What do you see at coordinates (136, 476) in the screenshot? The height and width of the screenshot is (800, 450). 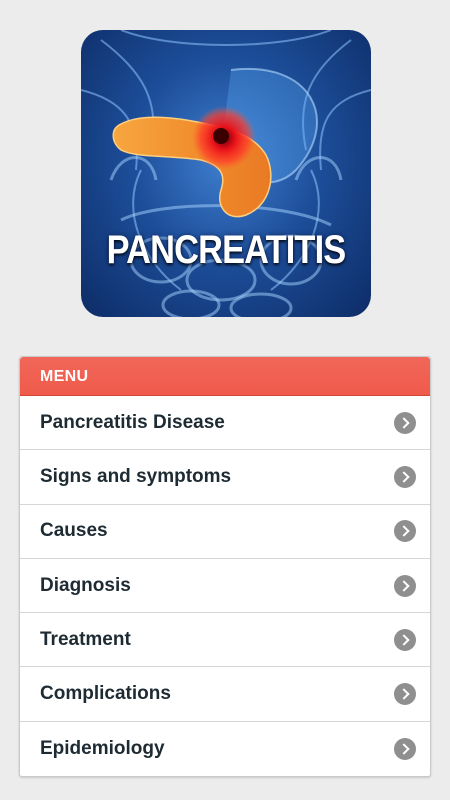 I see `menu-item-label: Signs and symptoms` at bounding box center [136, 476].